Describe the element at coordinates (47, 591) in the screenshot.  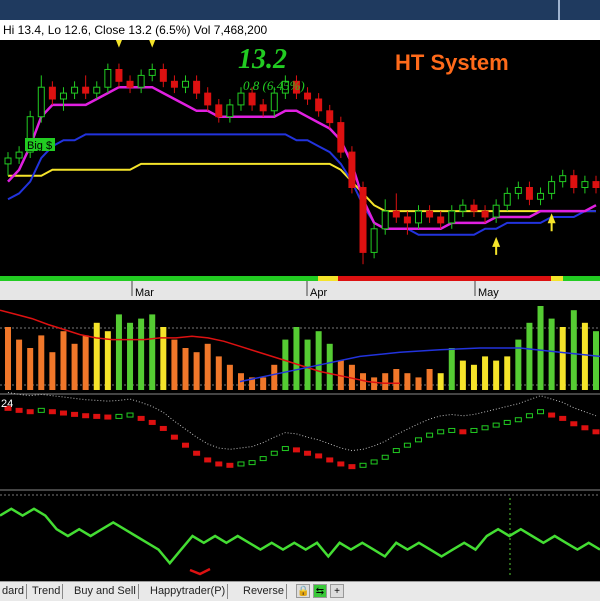
I see `tab-trend: Trend` at that location.